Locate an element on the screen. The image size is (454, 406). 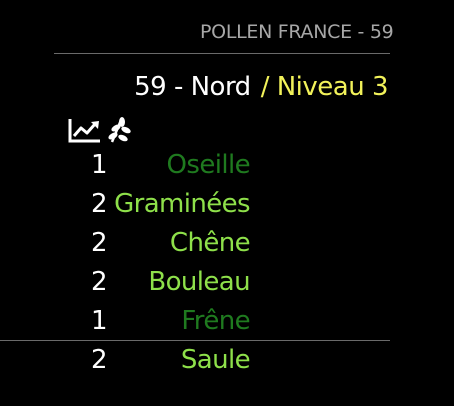
pollen-name: Chêne is located at coordinates (210, 243).